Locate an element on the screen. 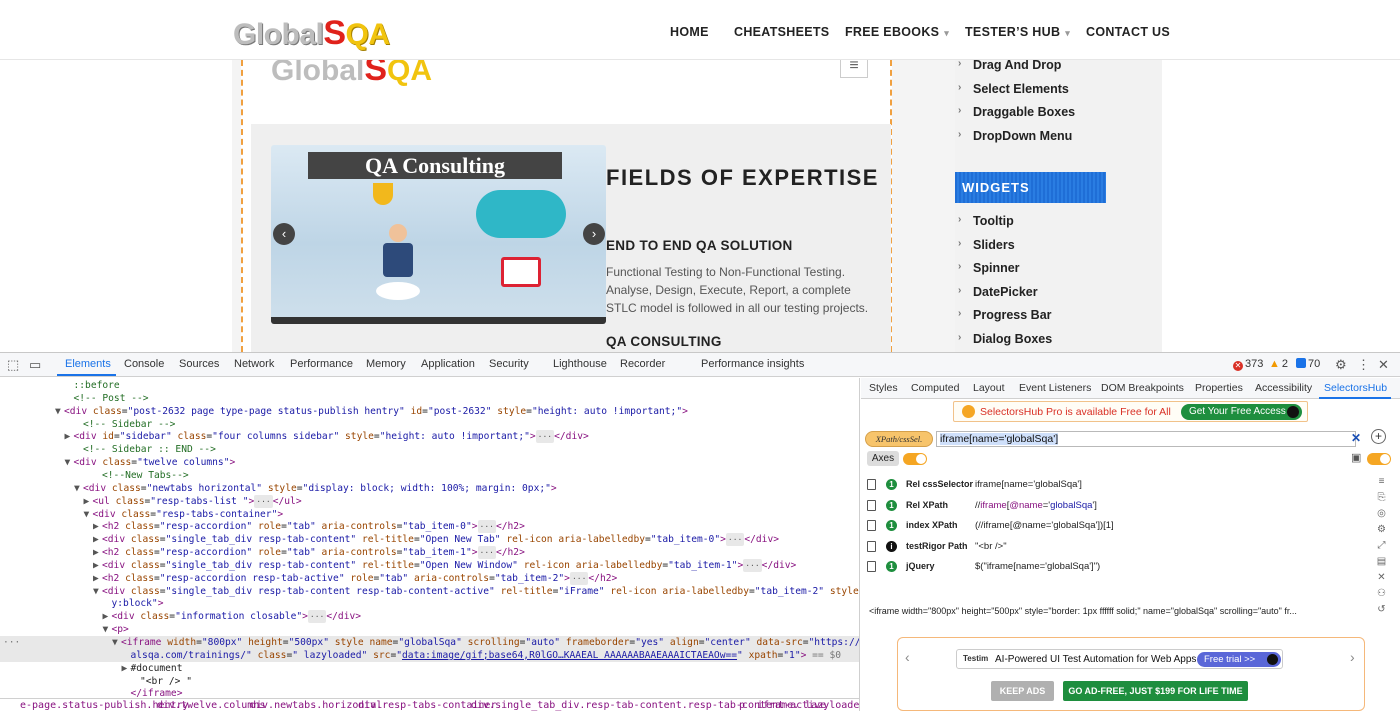  axes-button: Axes is located at coordinates (883, 458).